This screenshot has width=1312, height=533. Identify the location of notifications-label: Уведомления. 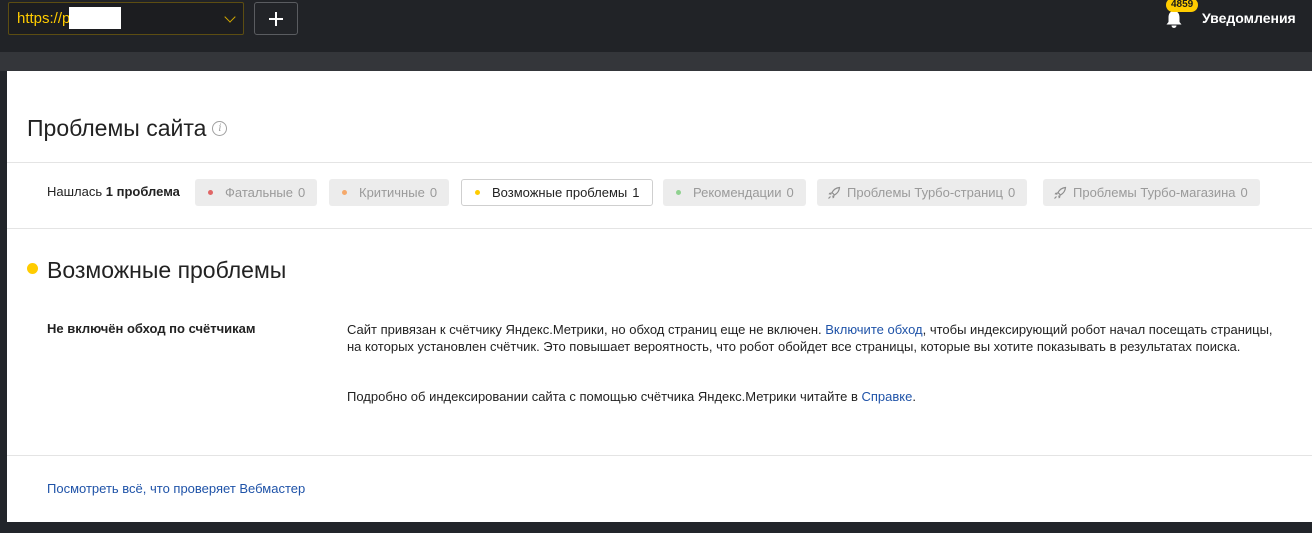
(1249, 18).